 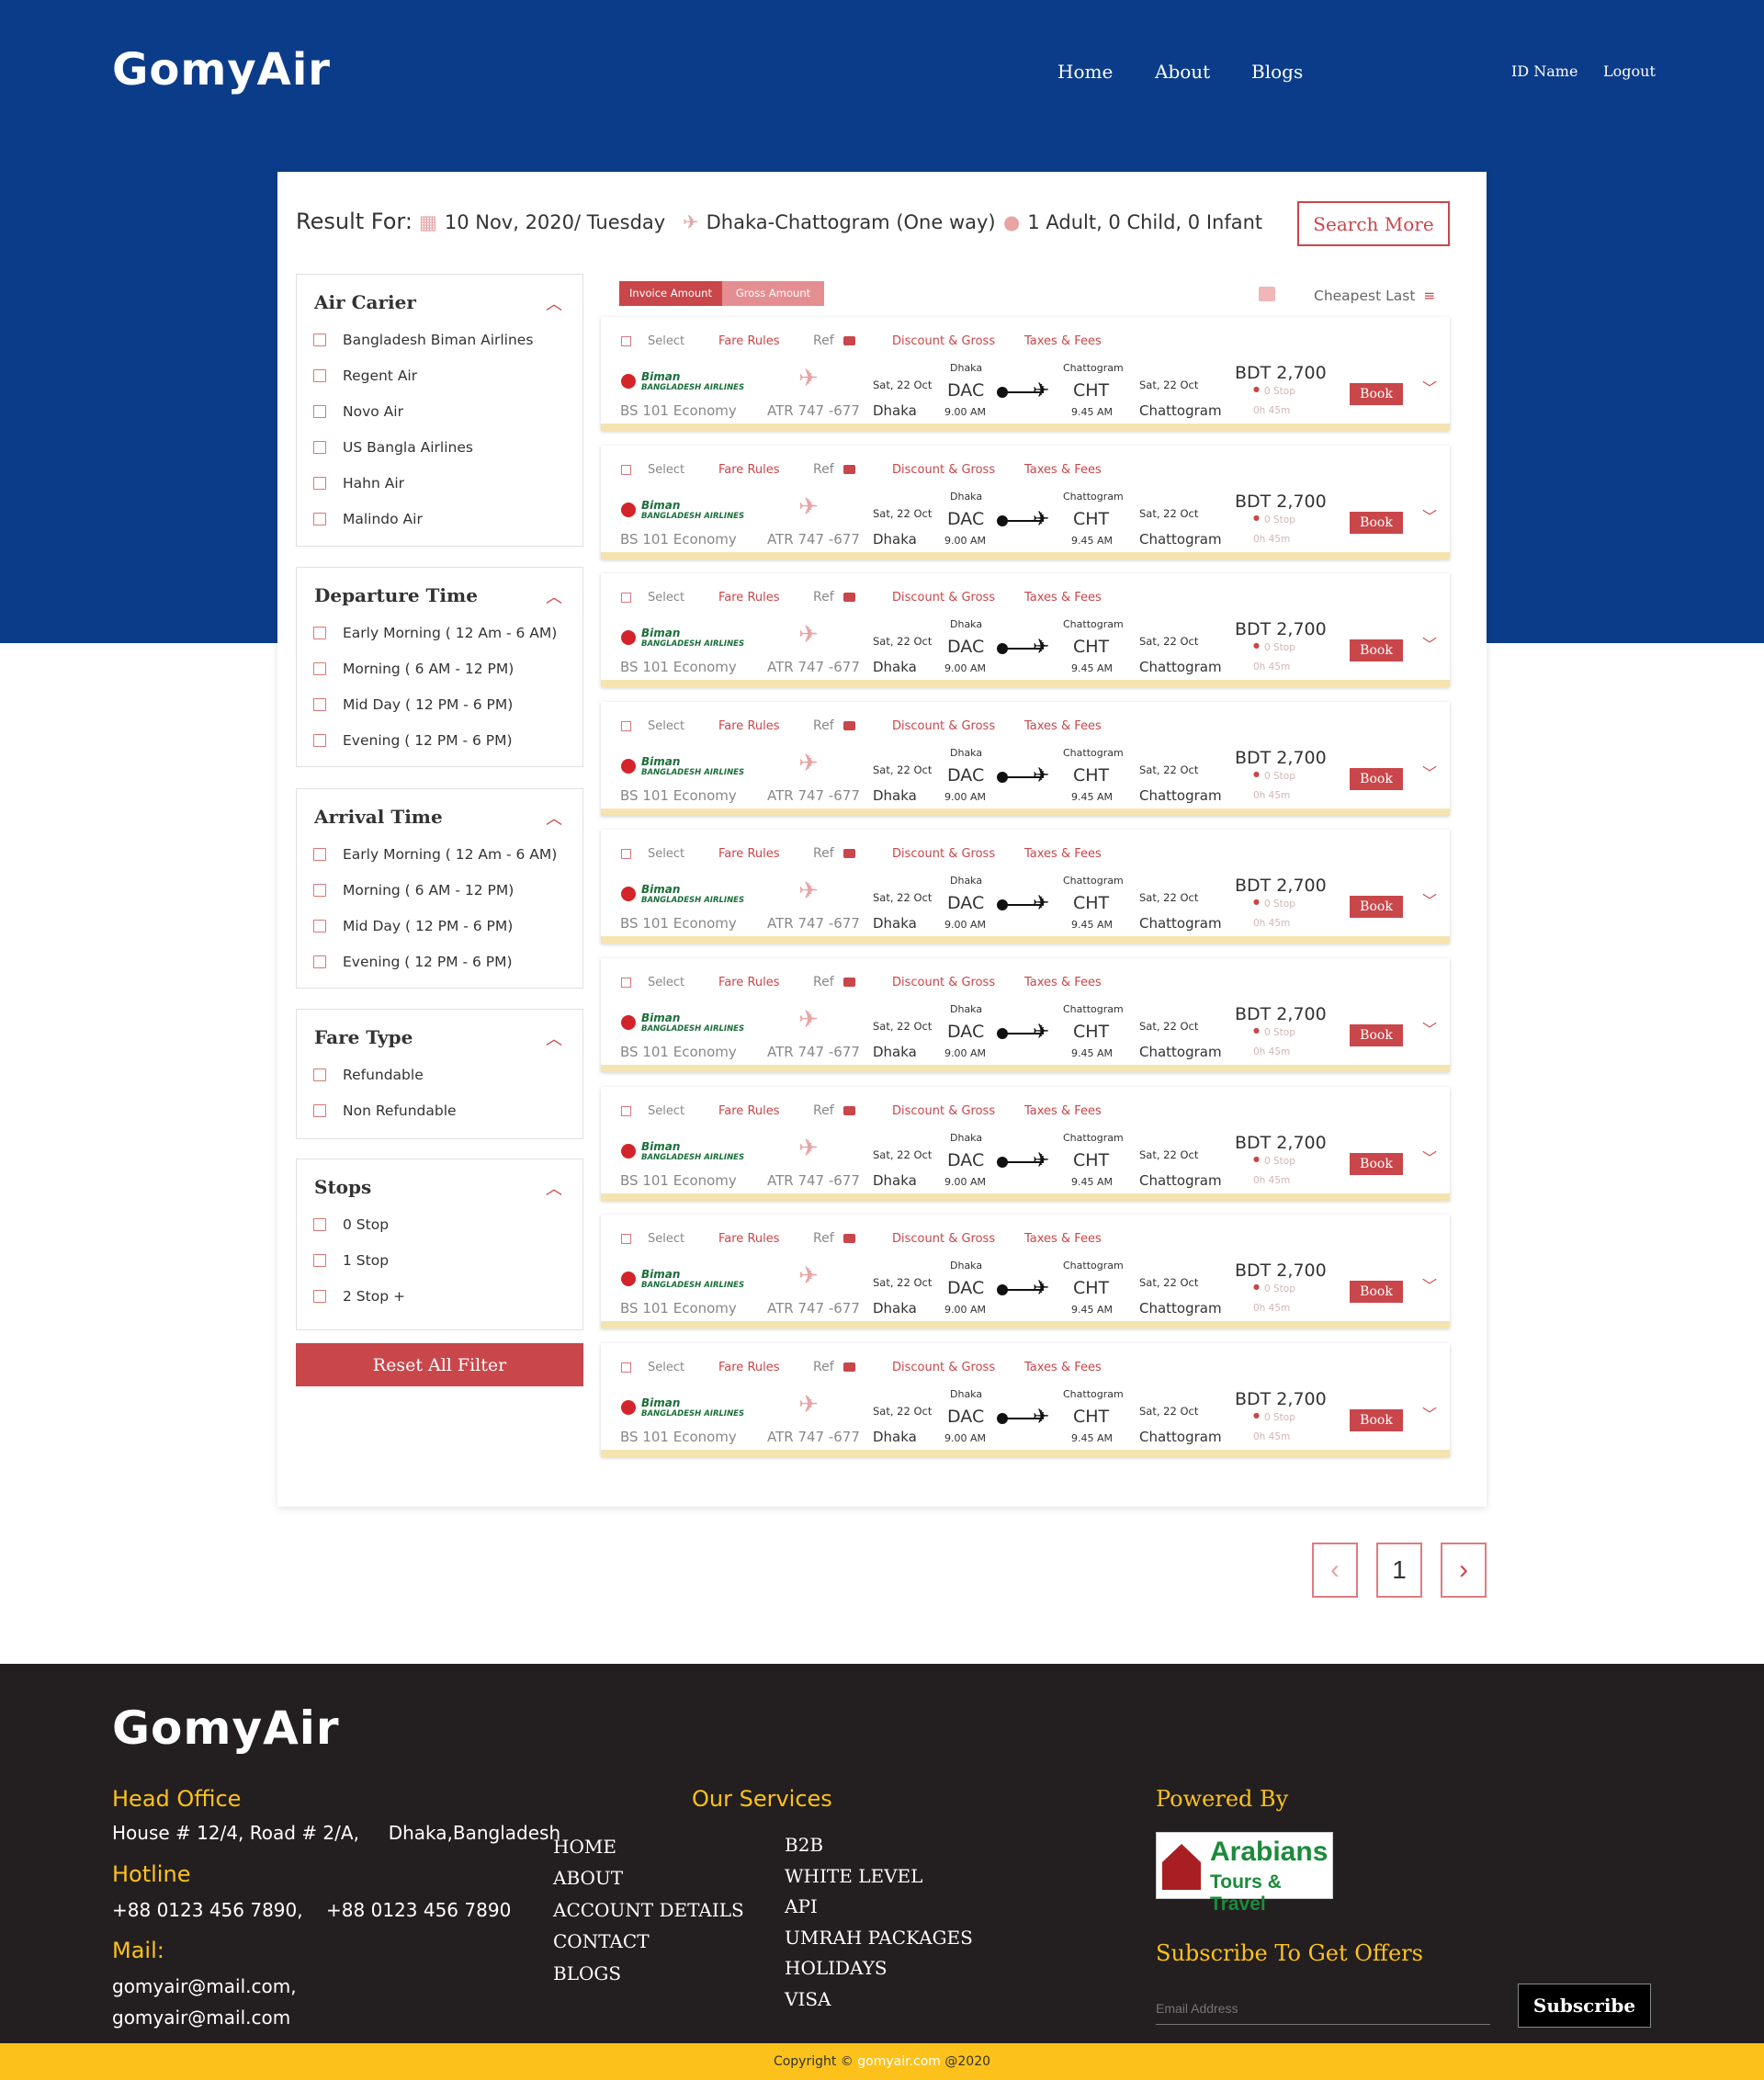 I want to click on page-1-button: 1, so click(x=1399, y=1570).